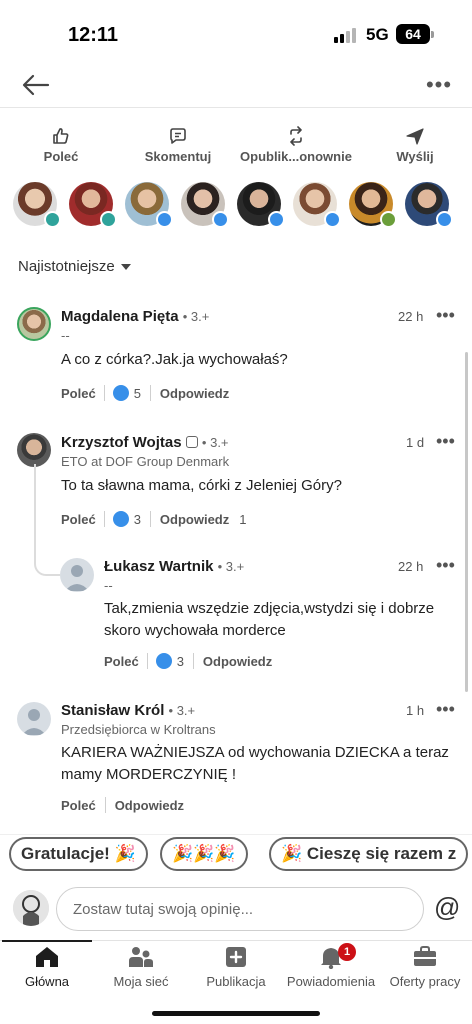 The width and height of the screenshot is (472, 1024). What do you see at coordinates (141, 970) in the screenshot?
I see `tab-network: Moja sieć` at bounding box center [141, 970].